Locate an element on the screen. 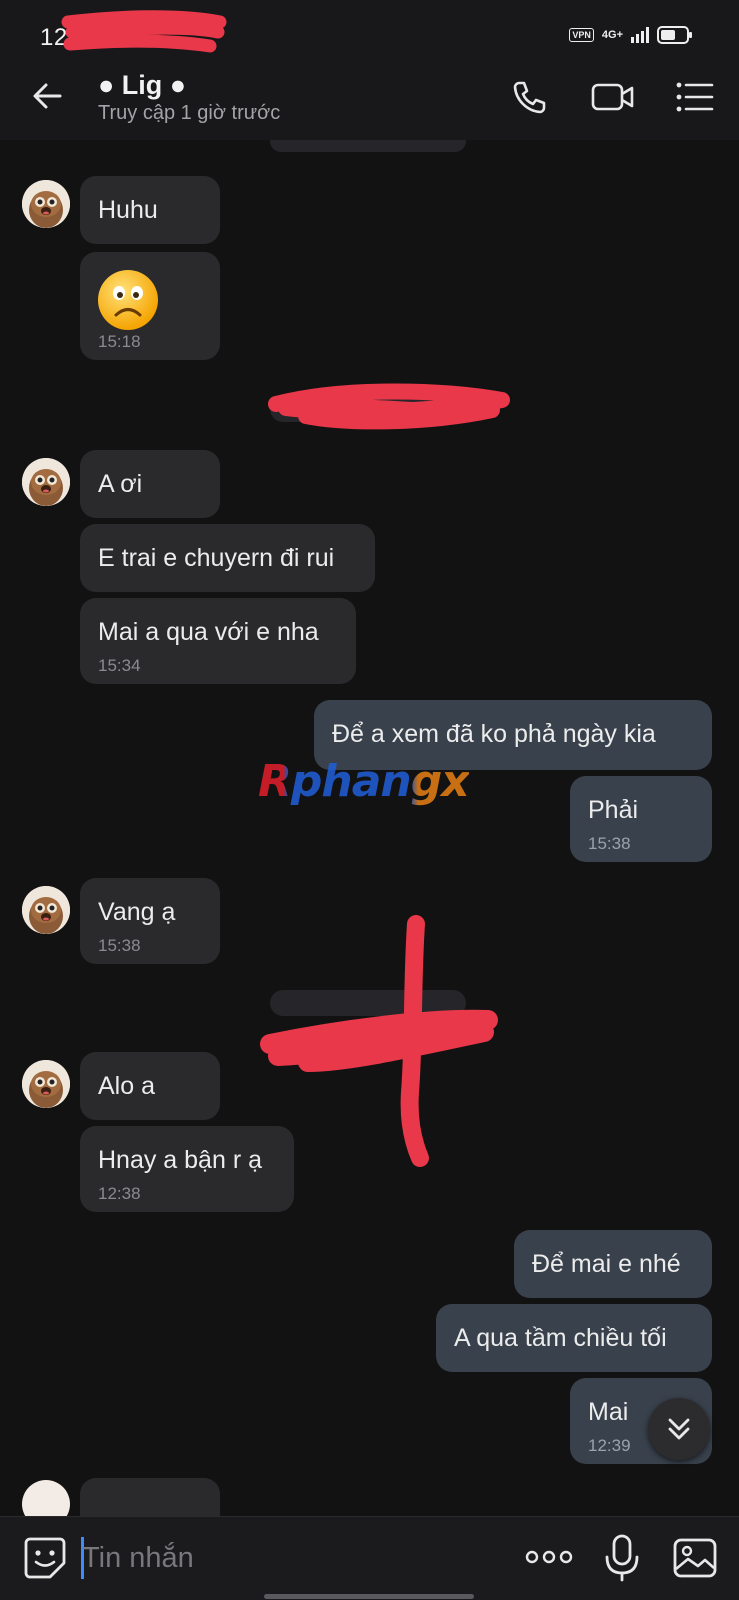  message-bubble-incoming: A ơi is located at coordinates (150, 484).